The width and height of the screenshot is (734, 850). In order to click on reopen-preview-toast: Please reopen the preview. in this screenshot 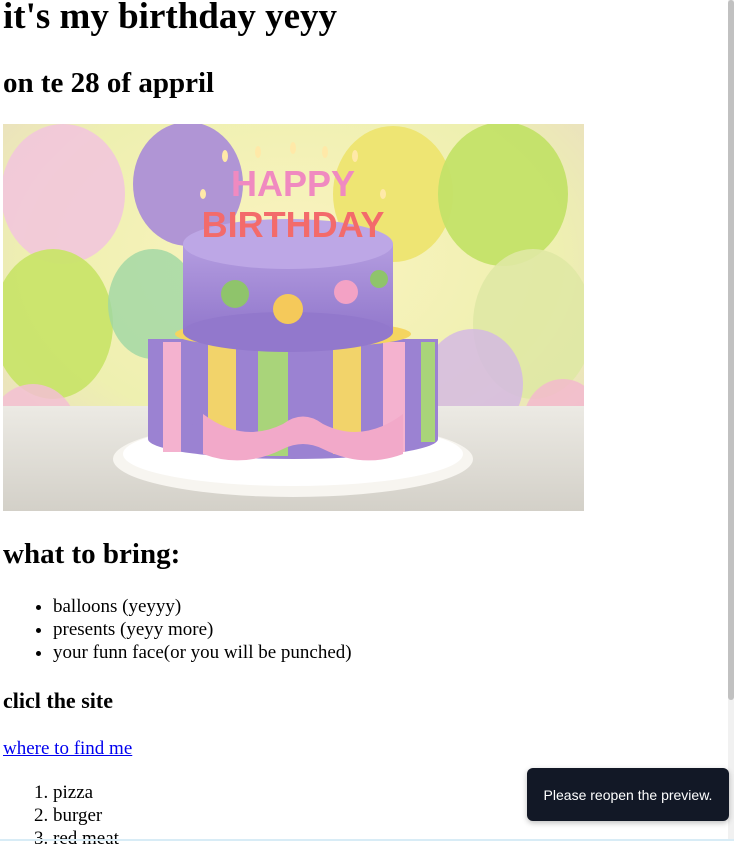, I will do `click(628, 794)`.